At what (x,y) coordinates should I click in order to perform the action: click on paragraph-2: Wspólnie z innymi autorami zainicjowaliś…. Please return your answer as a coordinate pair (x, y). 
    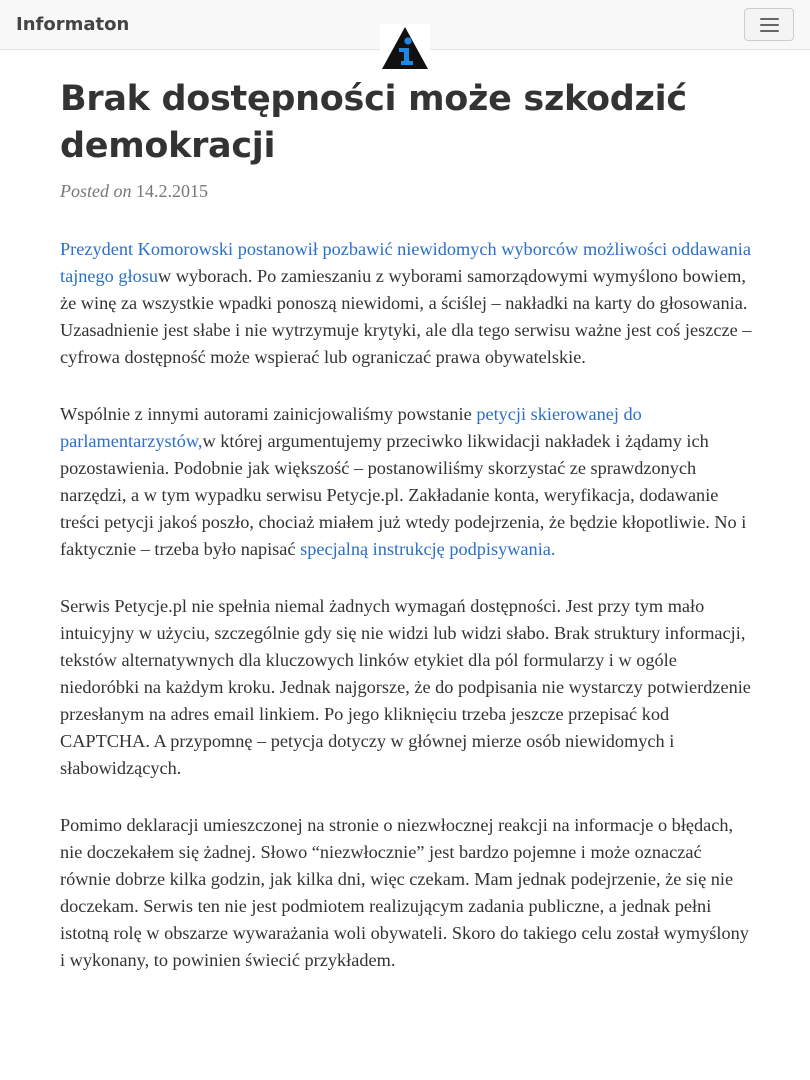
    Looking at the image, I should click on (406, 482).